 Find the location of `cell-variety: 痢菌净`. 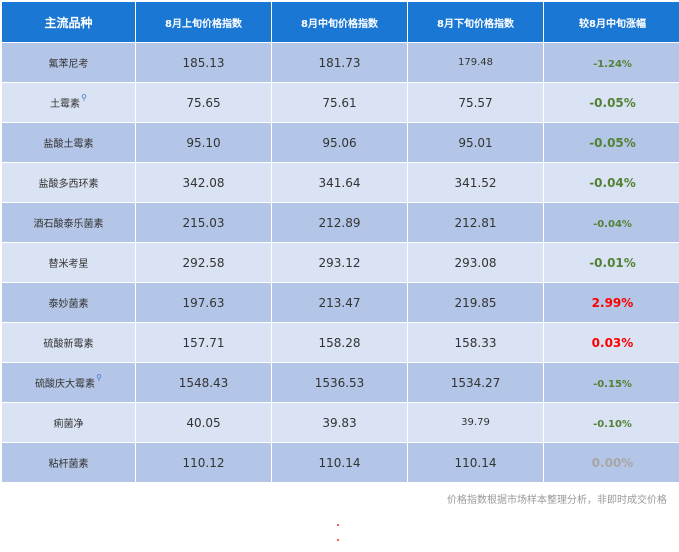

cell-variety: 痢菌净 is located at coordinates (69, 422).